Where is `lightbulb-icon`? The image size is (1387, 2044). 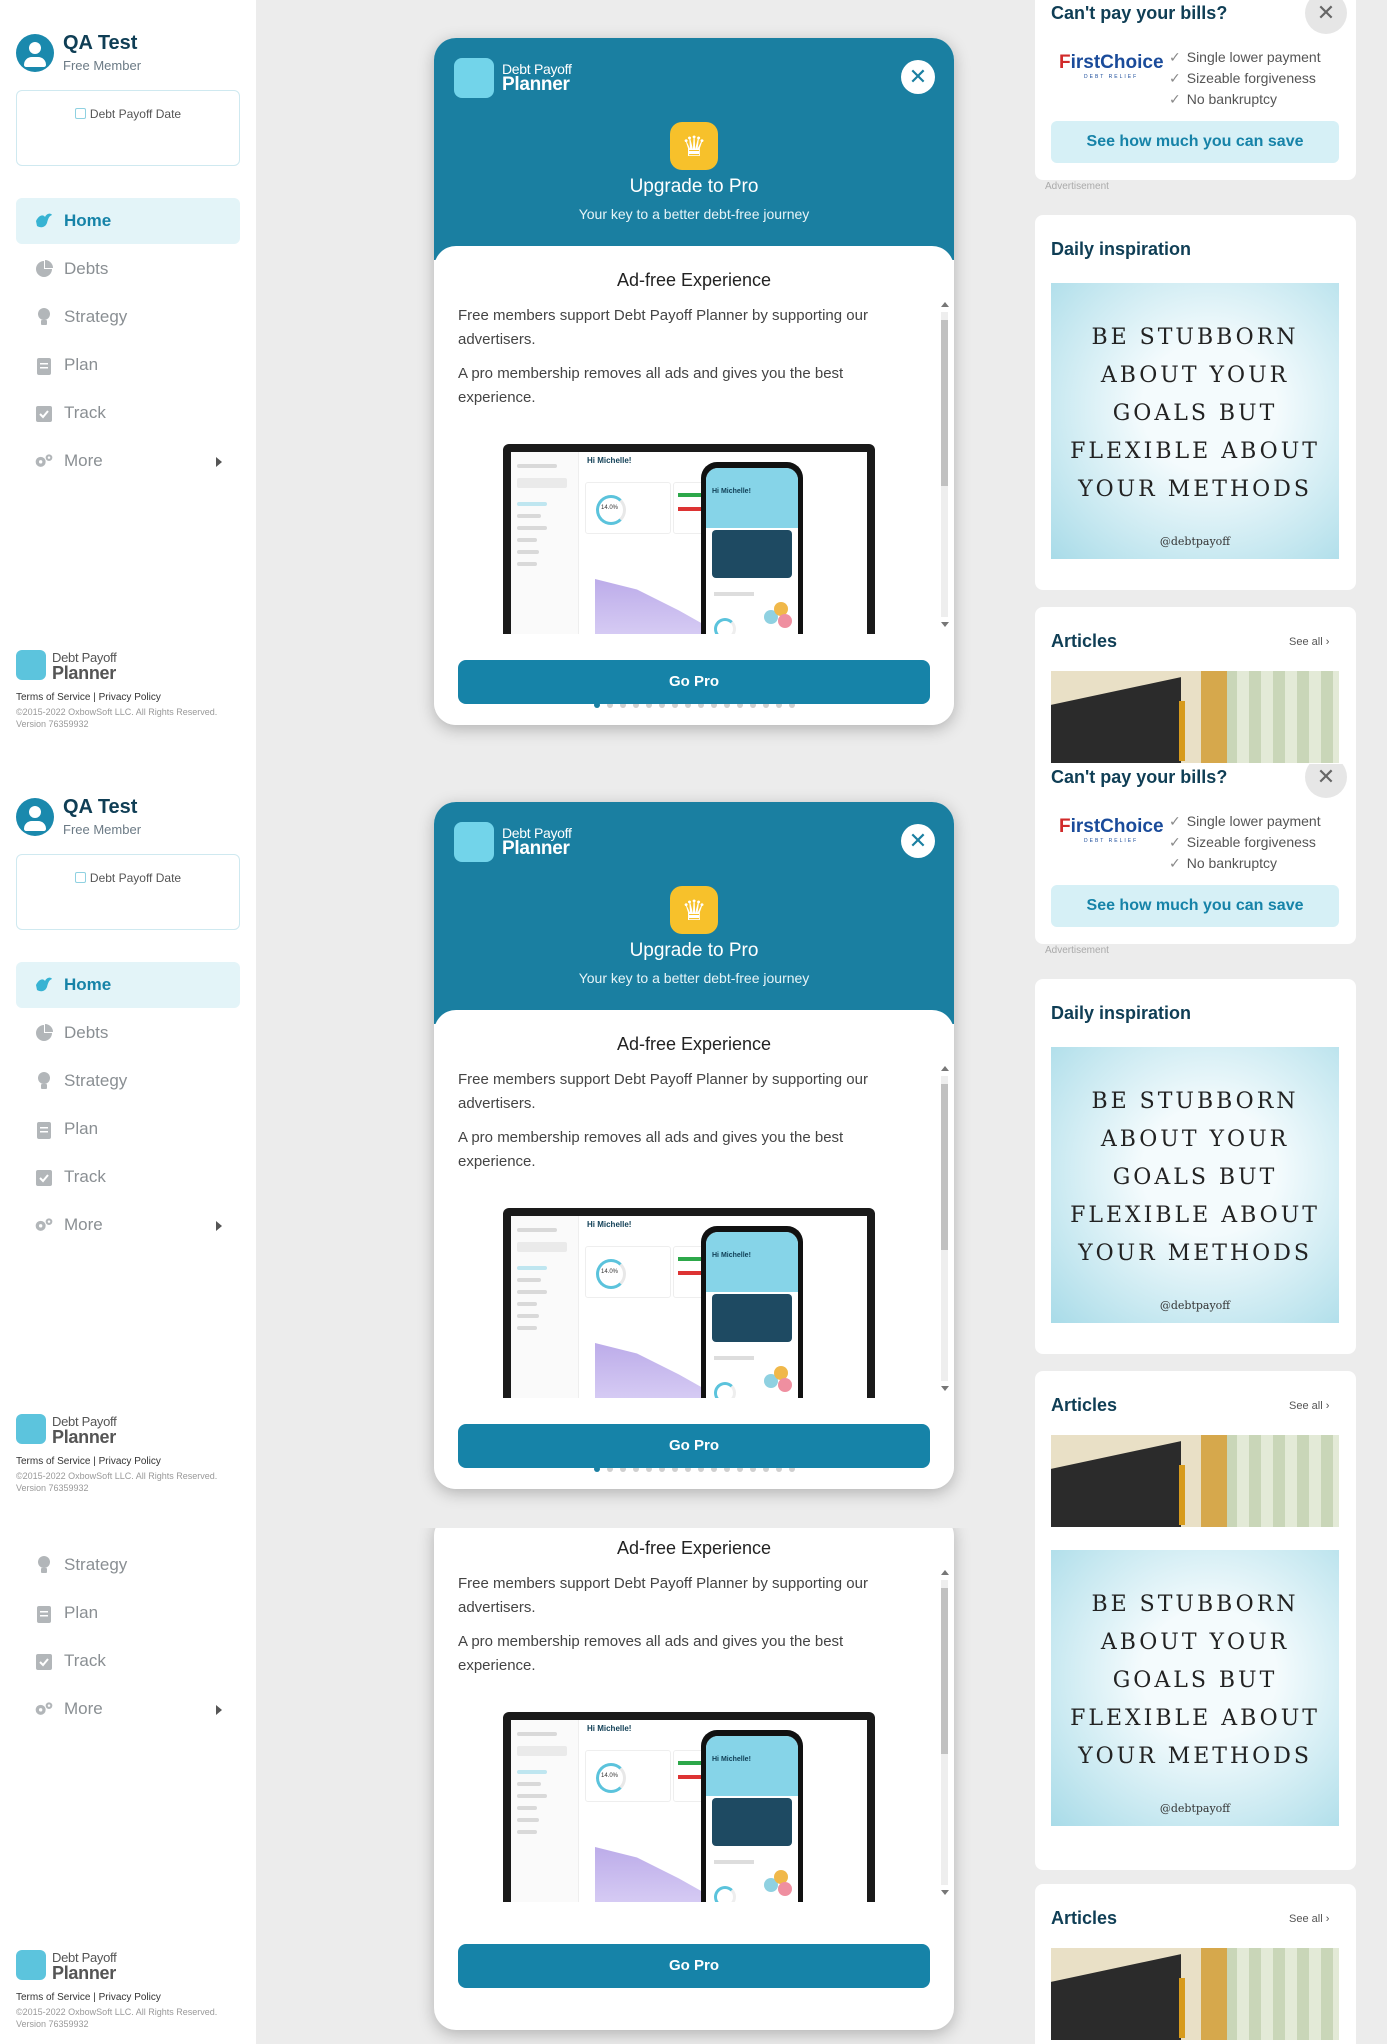
lightbulb-icon is located at coordinates (44, 317).